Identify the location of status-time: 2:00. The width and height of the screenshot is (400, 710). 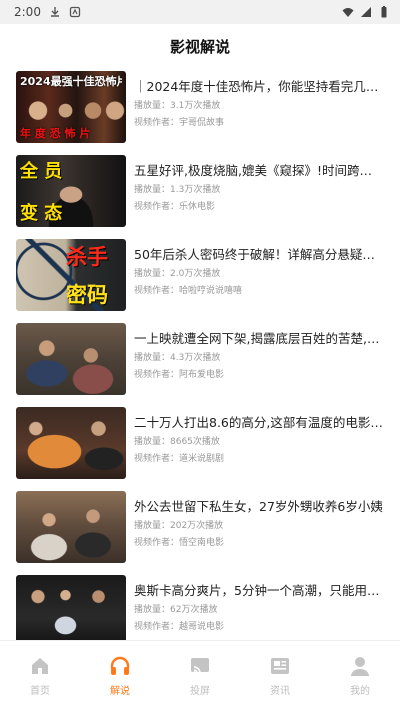
(27, 12).